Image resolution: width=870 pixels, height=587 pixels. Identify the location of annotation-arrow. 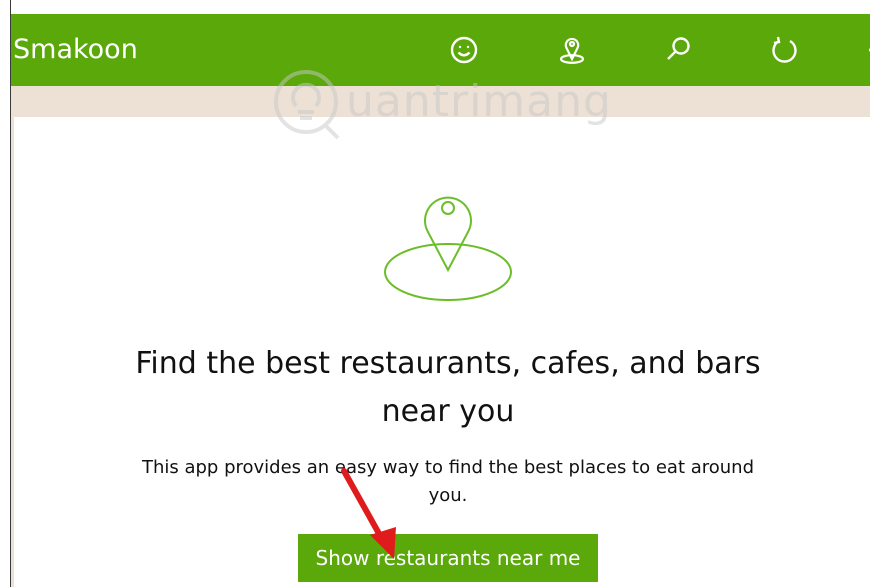
(370, 515).